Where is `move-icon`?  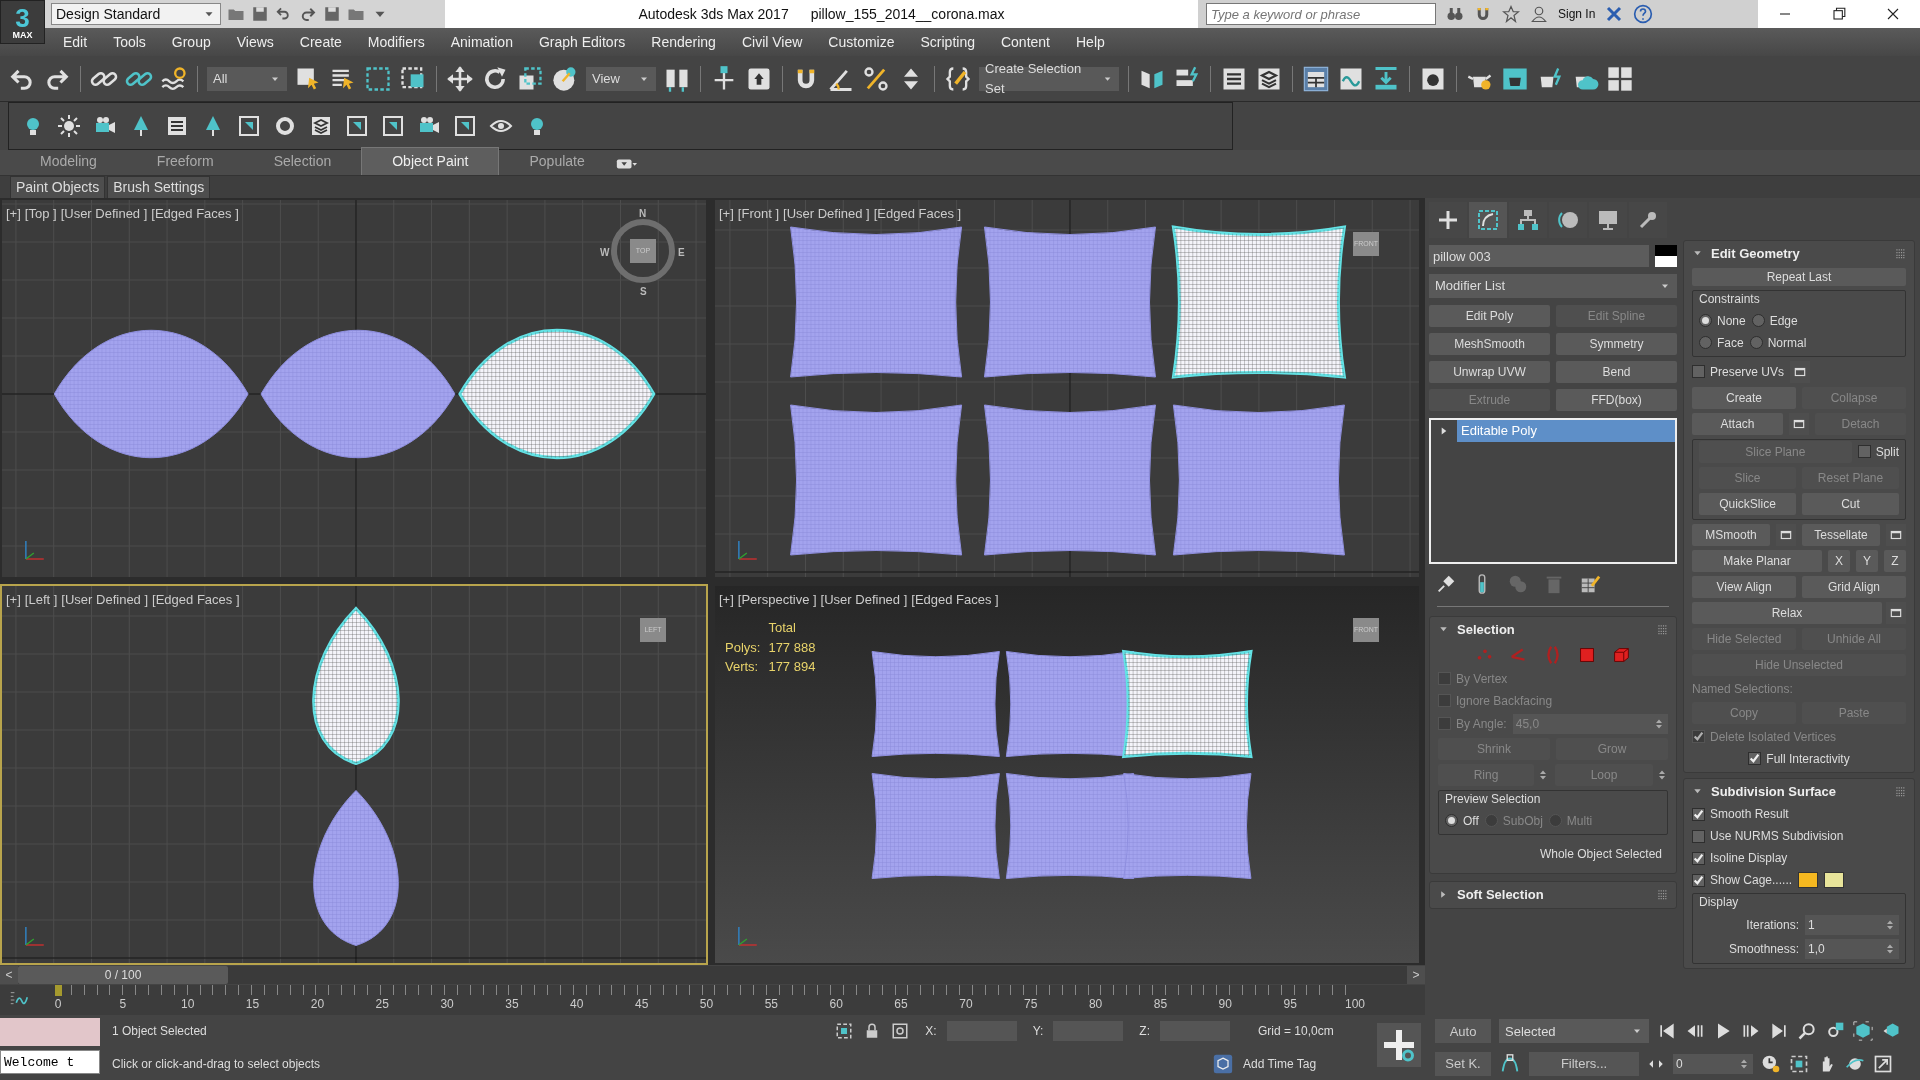 move-icon is located at coordinates (460, 78).